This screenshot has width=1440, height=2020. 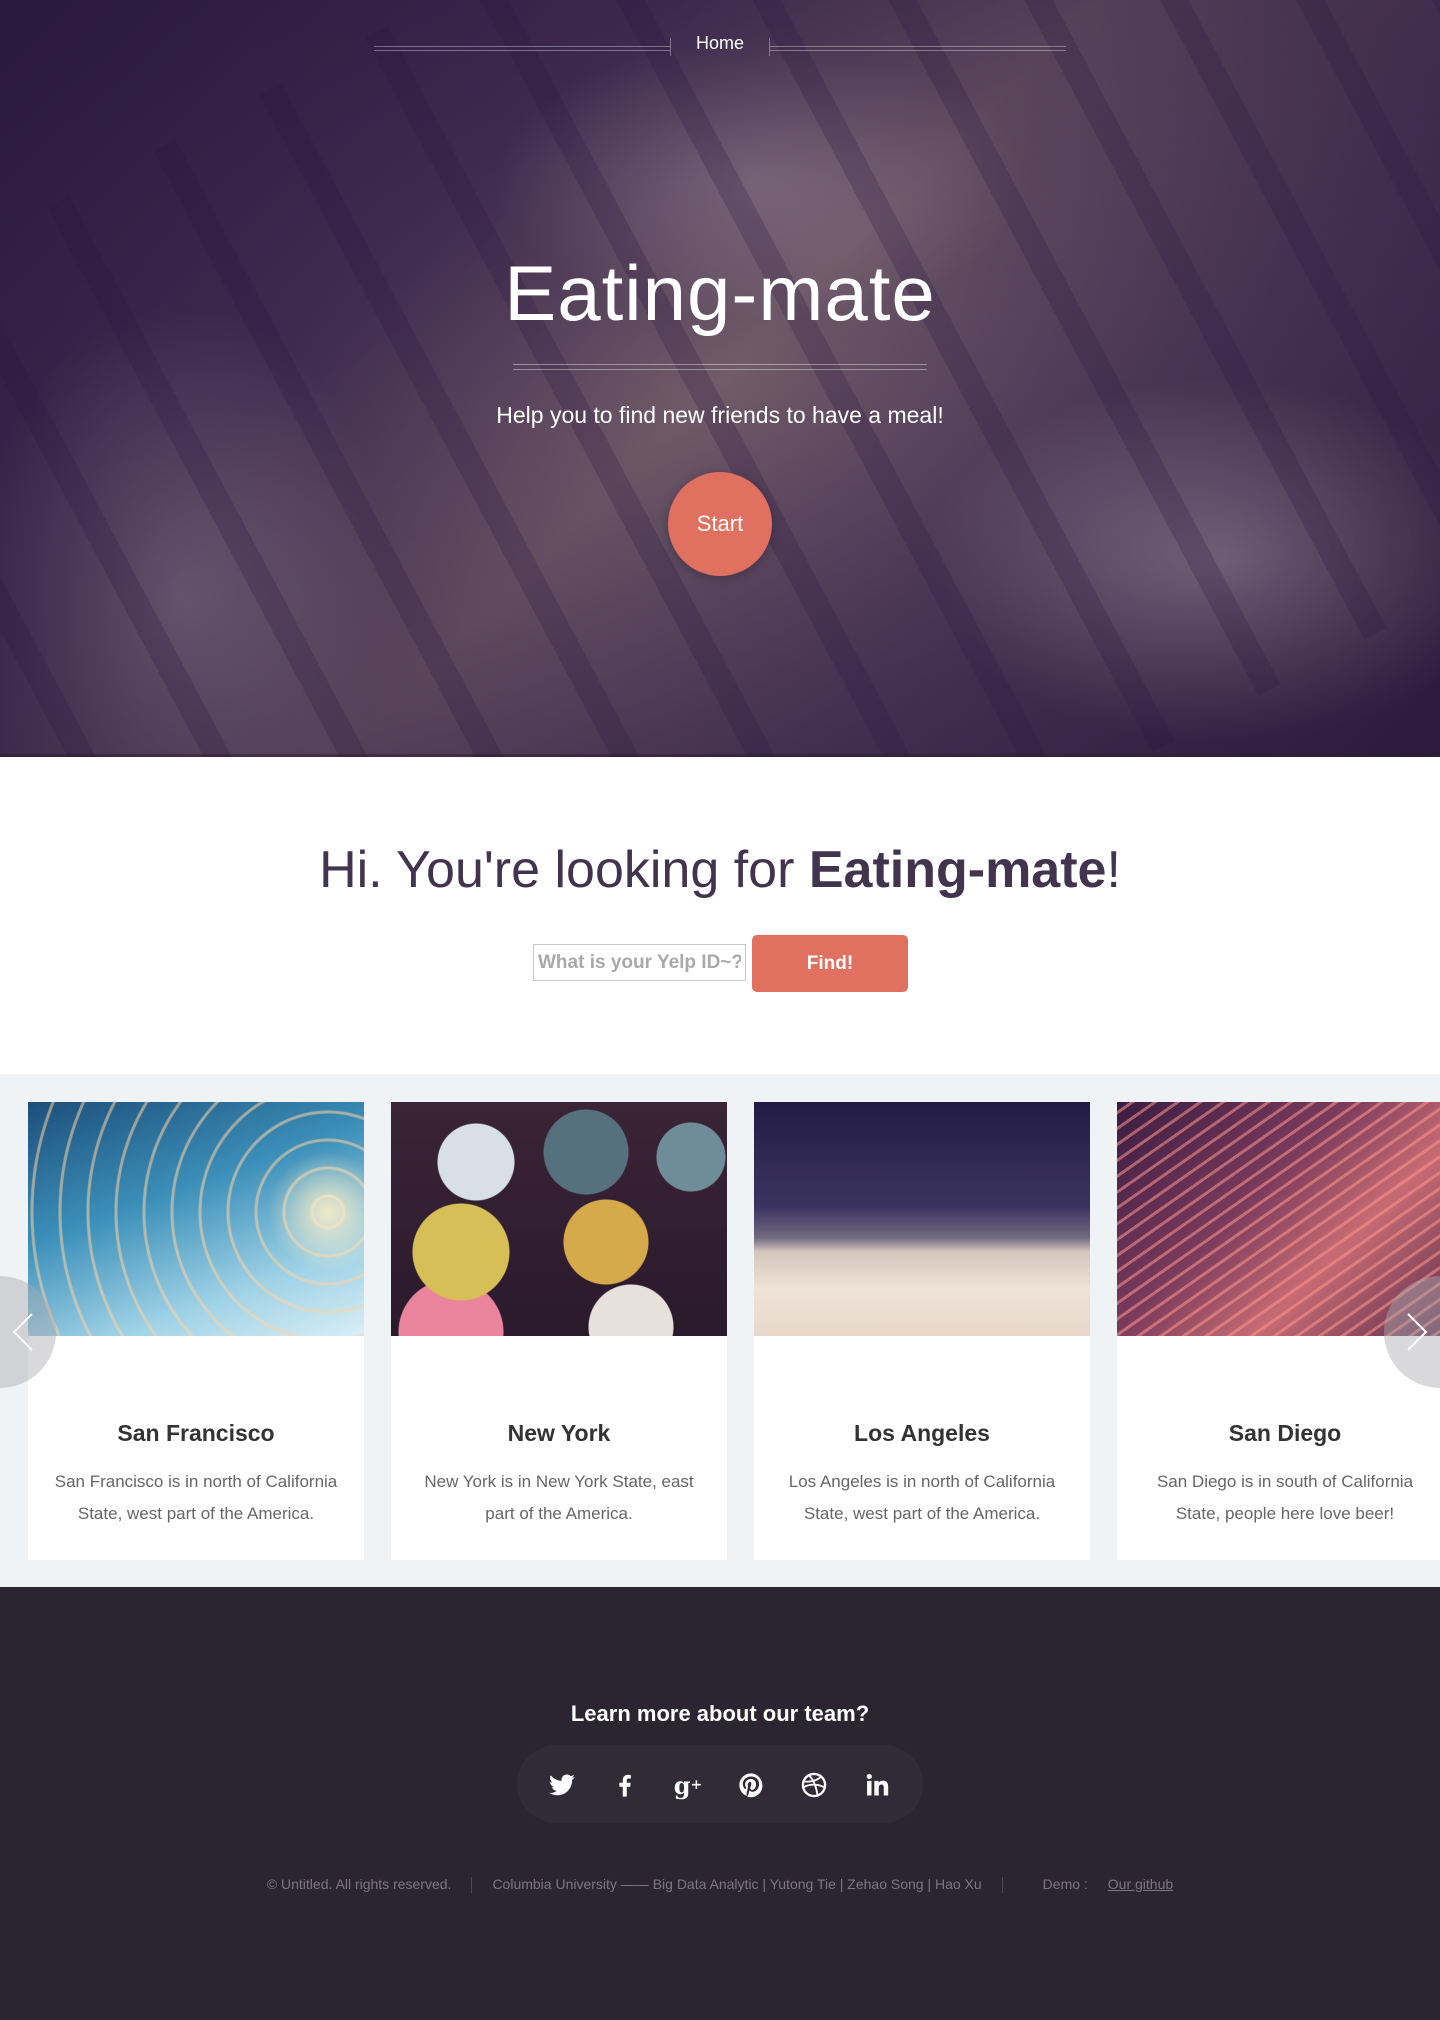 What do you see at coordinates (751, 1785) in the screenshot?
I see `pinterest-icon` at bounding box center [751, 1785].